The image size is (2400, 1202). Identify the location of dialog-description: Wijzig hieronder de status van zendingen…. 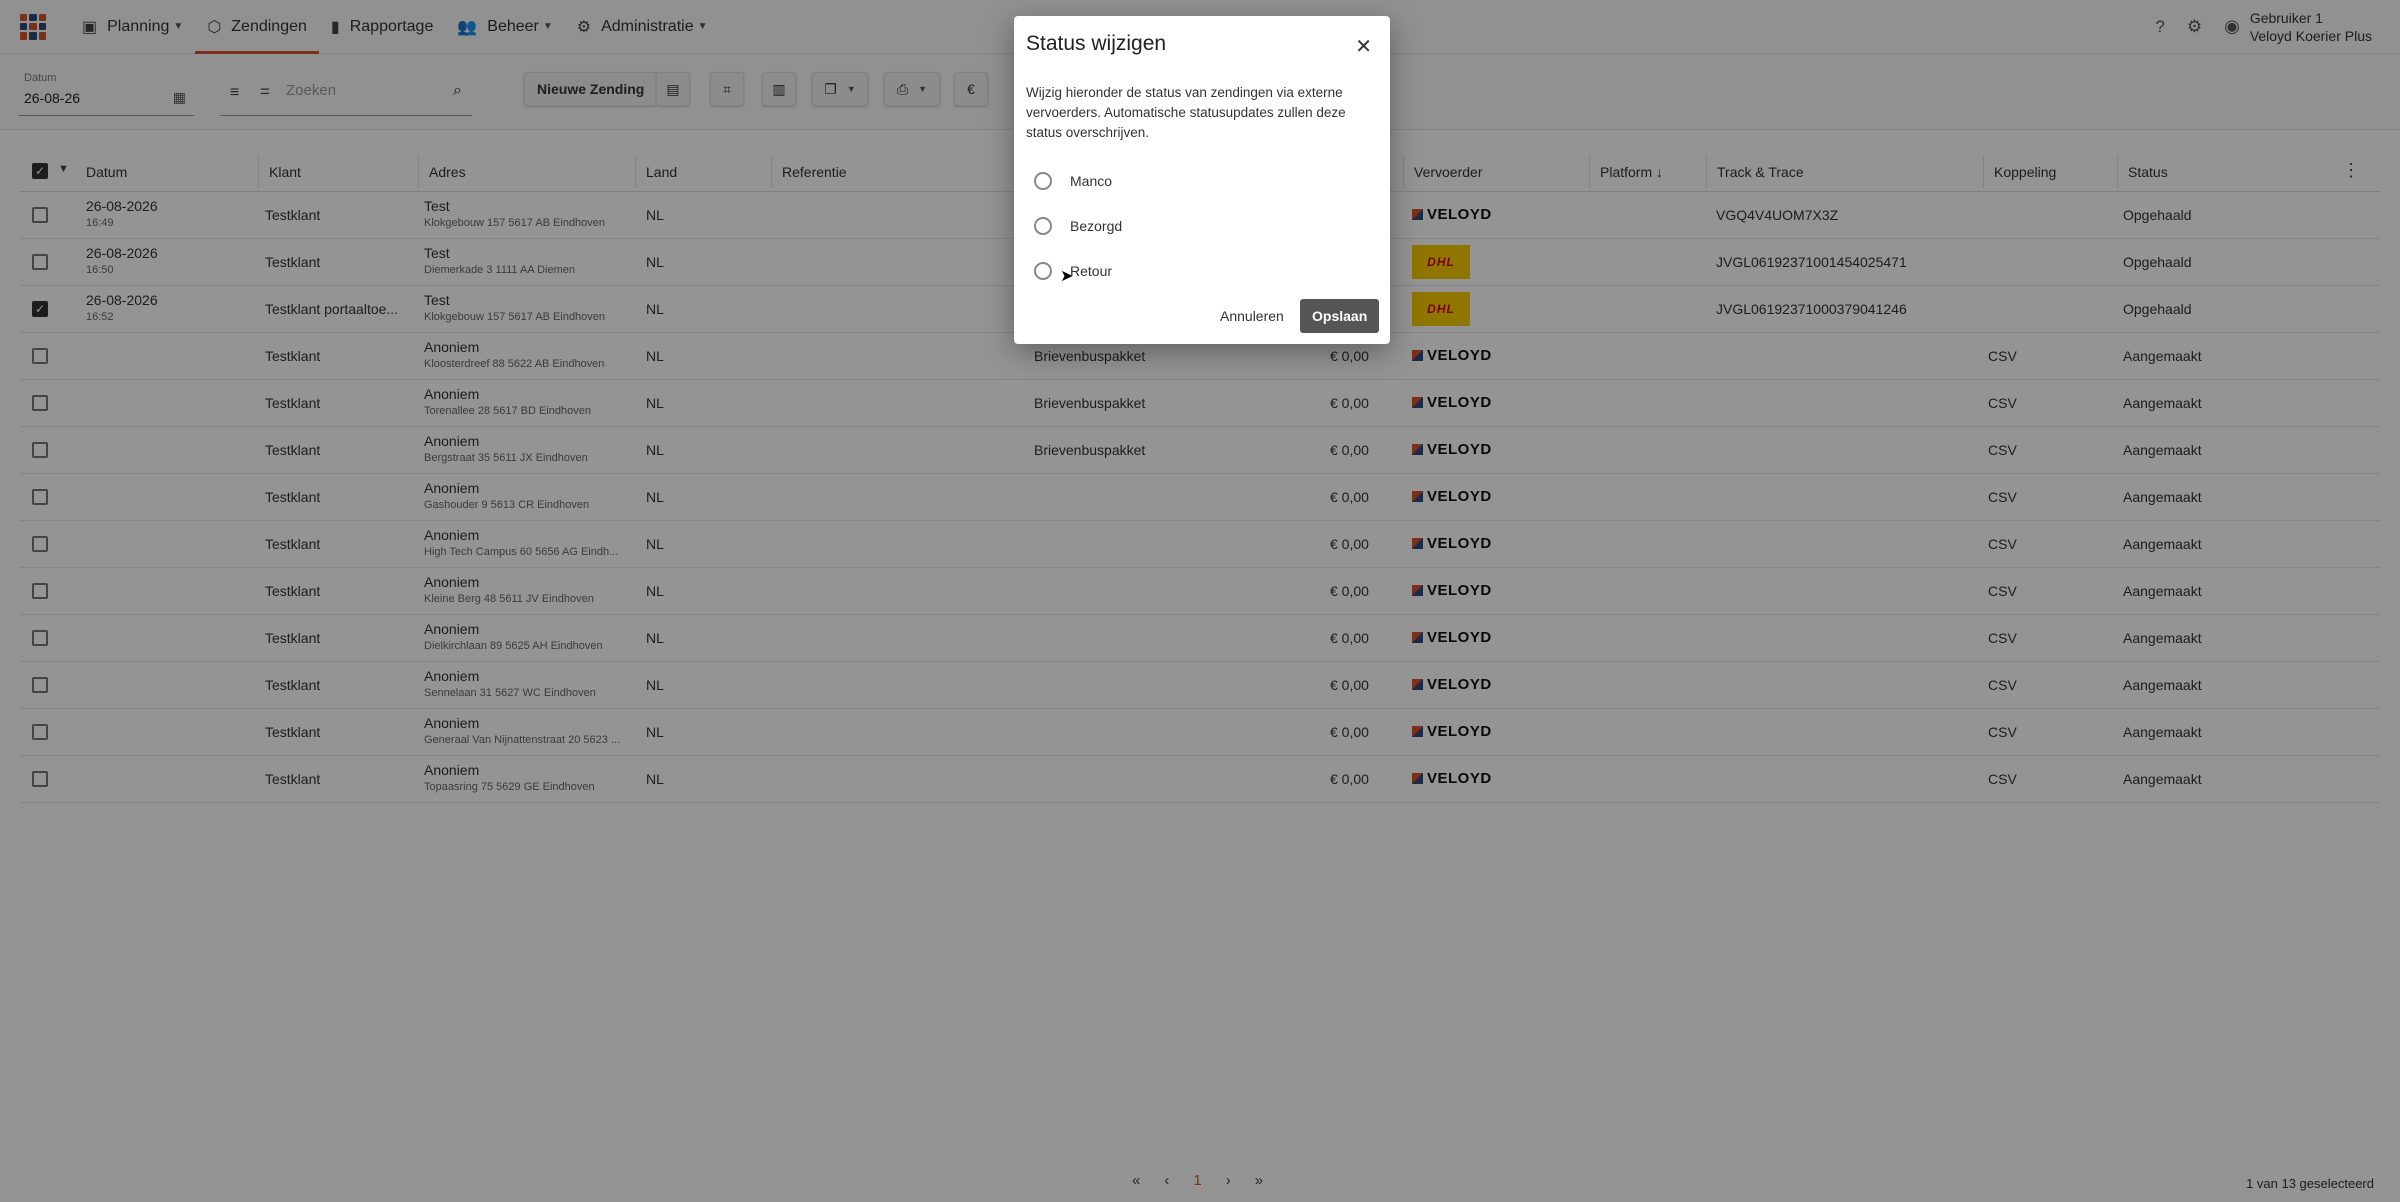
(1186, 112).